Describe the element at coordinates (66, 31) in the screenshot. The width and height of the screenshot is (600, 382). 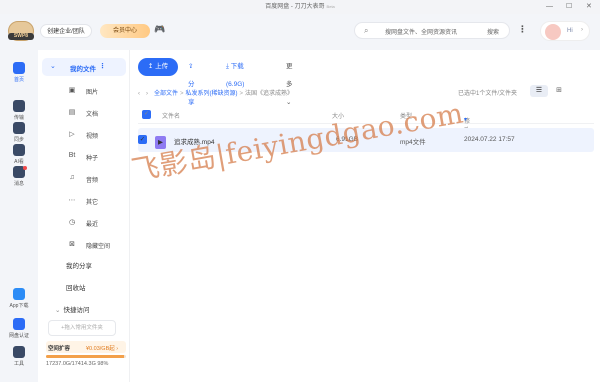
I see `create-team-button: 创建企业/团队` at that location.